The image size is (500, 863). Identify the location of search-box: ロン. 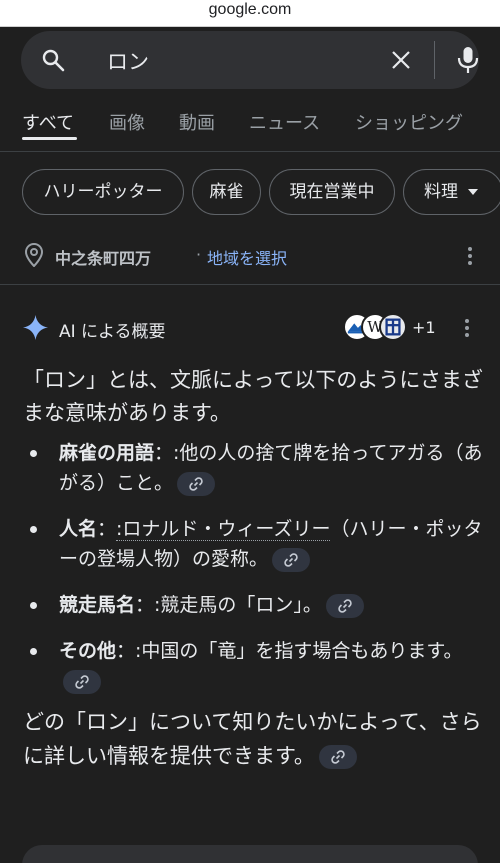
(250, 60).